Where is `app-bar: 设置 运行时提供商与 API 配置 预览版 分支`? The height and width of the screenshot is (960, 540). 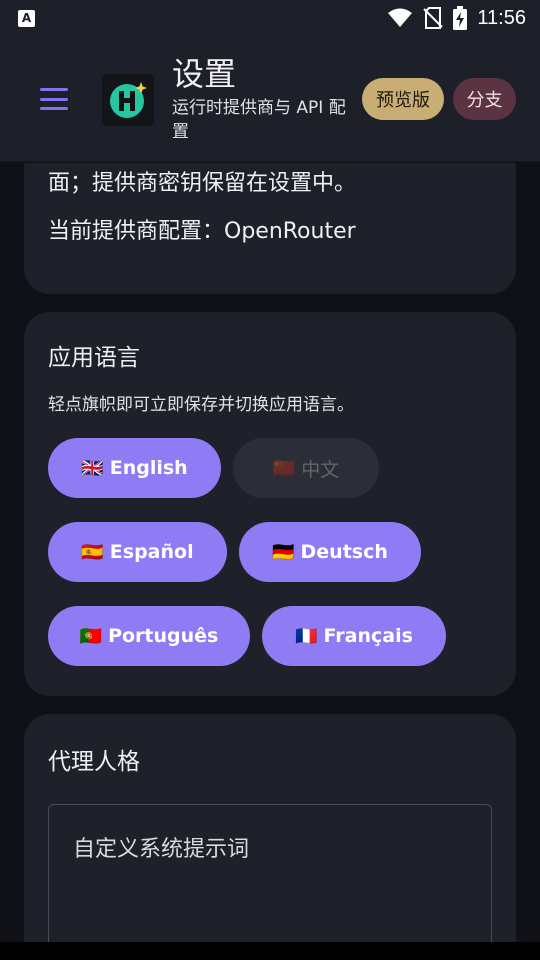 app-bar: 设置 运行时提供商与 API 配置 预览版 分支 is located at coordinates (270, 99).